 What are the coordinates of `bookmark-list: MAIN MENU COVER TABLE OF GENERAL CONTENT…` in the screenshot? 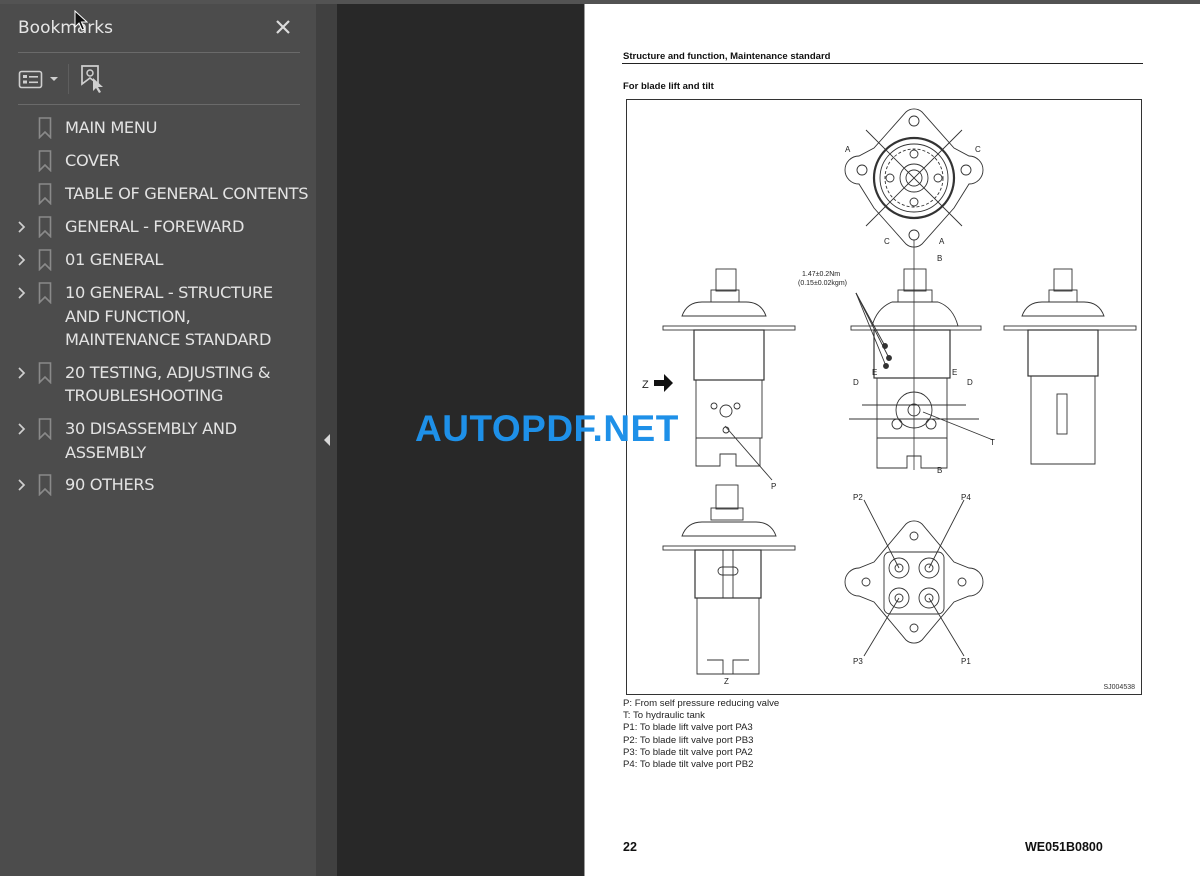 It's located at (158, 307).